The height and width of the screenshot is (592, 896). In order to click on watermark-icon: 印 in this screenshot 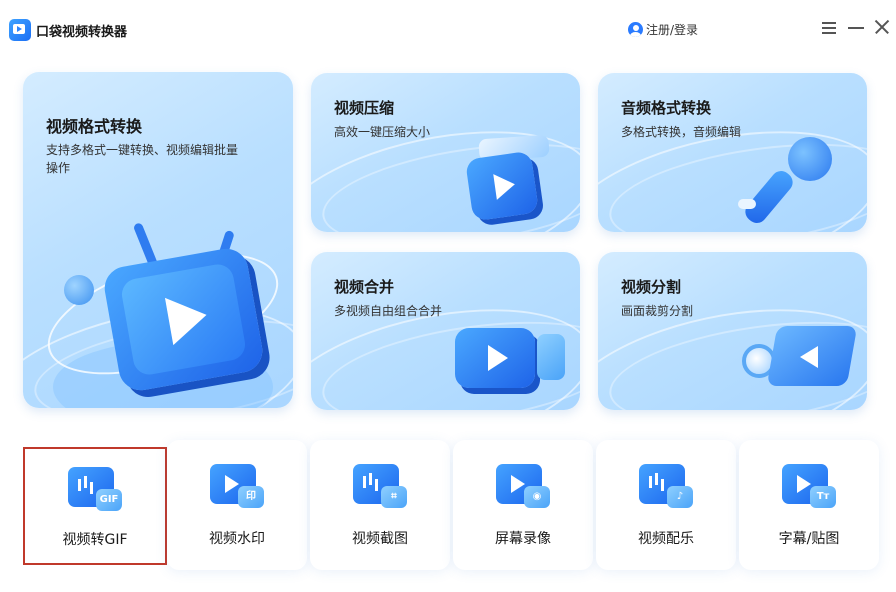, I will do `click(237, 486)`.